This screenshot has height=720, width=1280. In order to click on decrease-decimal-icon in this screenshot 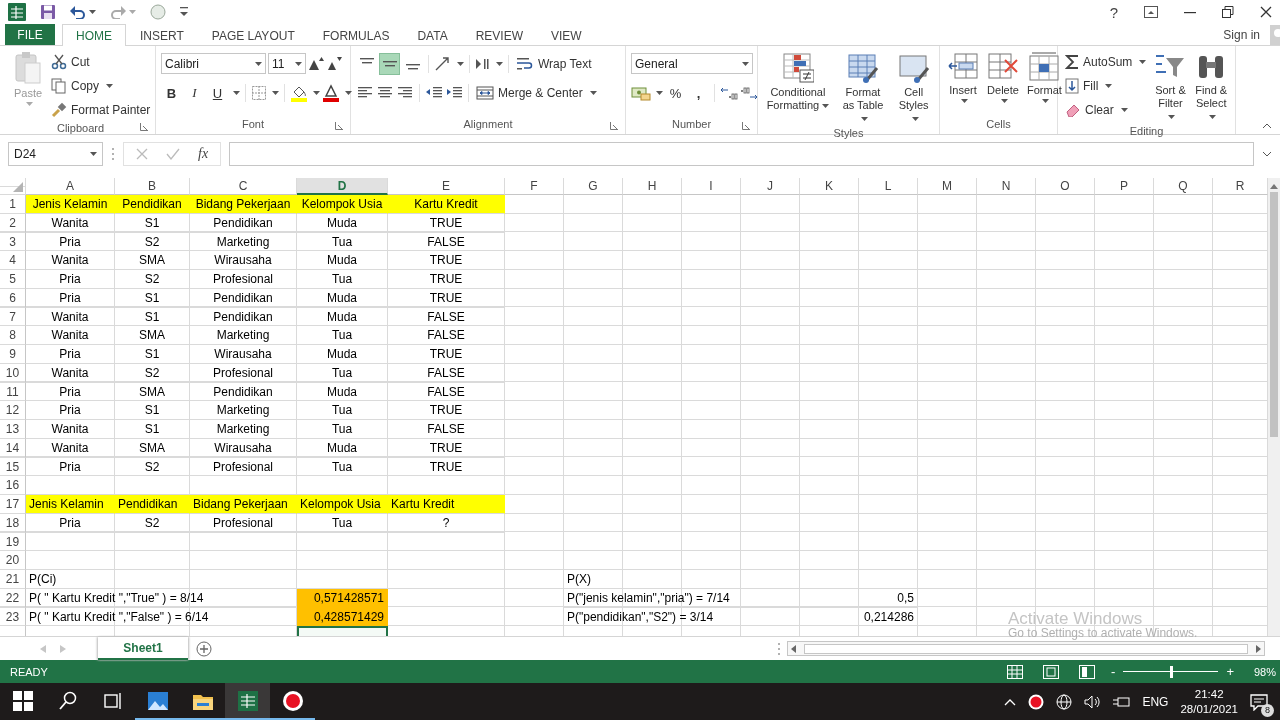, I will do `click(749, 93)`.